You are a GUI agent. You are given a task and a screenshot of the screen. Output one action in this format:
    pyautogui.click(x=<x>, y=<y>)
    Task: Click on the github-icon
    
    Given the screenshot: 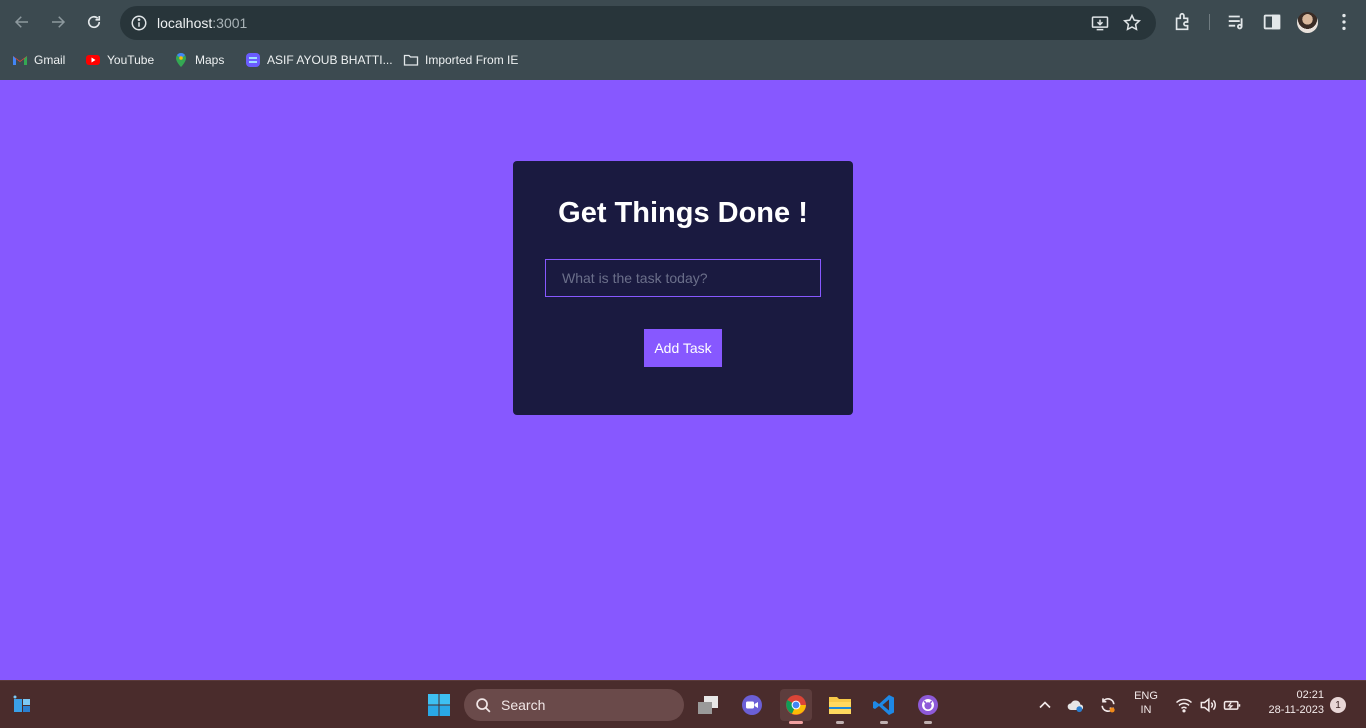 What is the action you would take?
    pyautogui.click(x=928, y=705)
    